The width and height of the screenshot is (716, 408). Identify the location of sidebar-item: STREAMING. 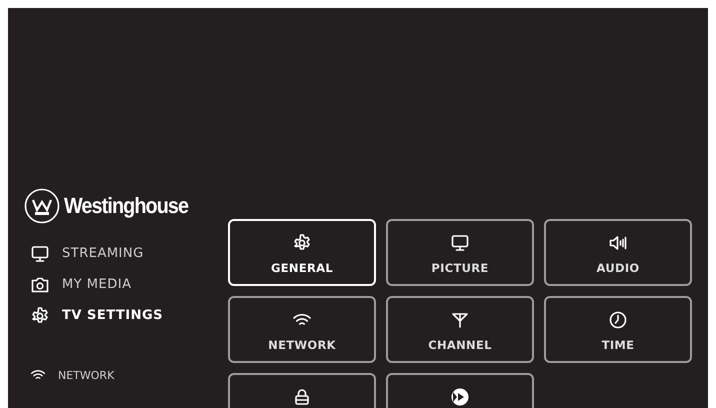
(103, 253).